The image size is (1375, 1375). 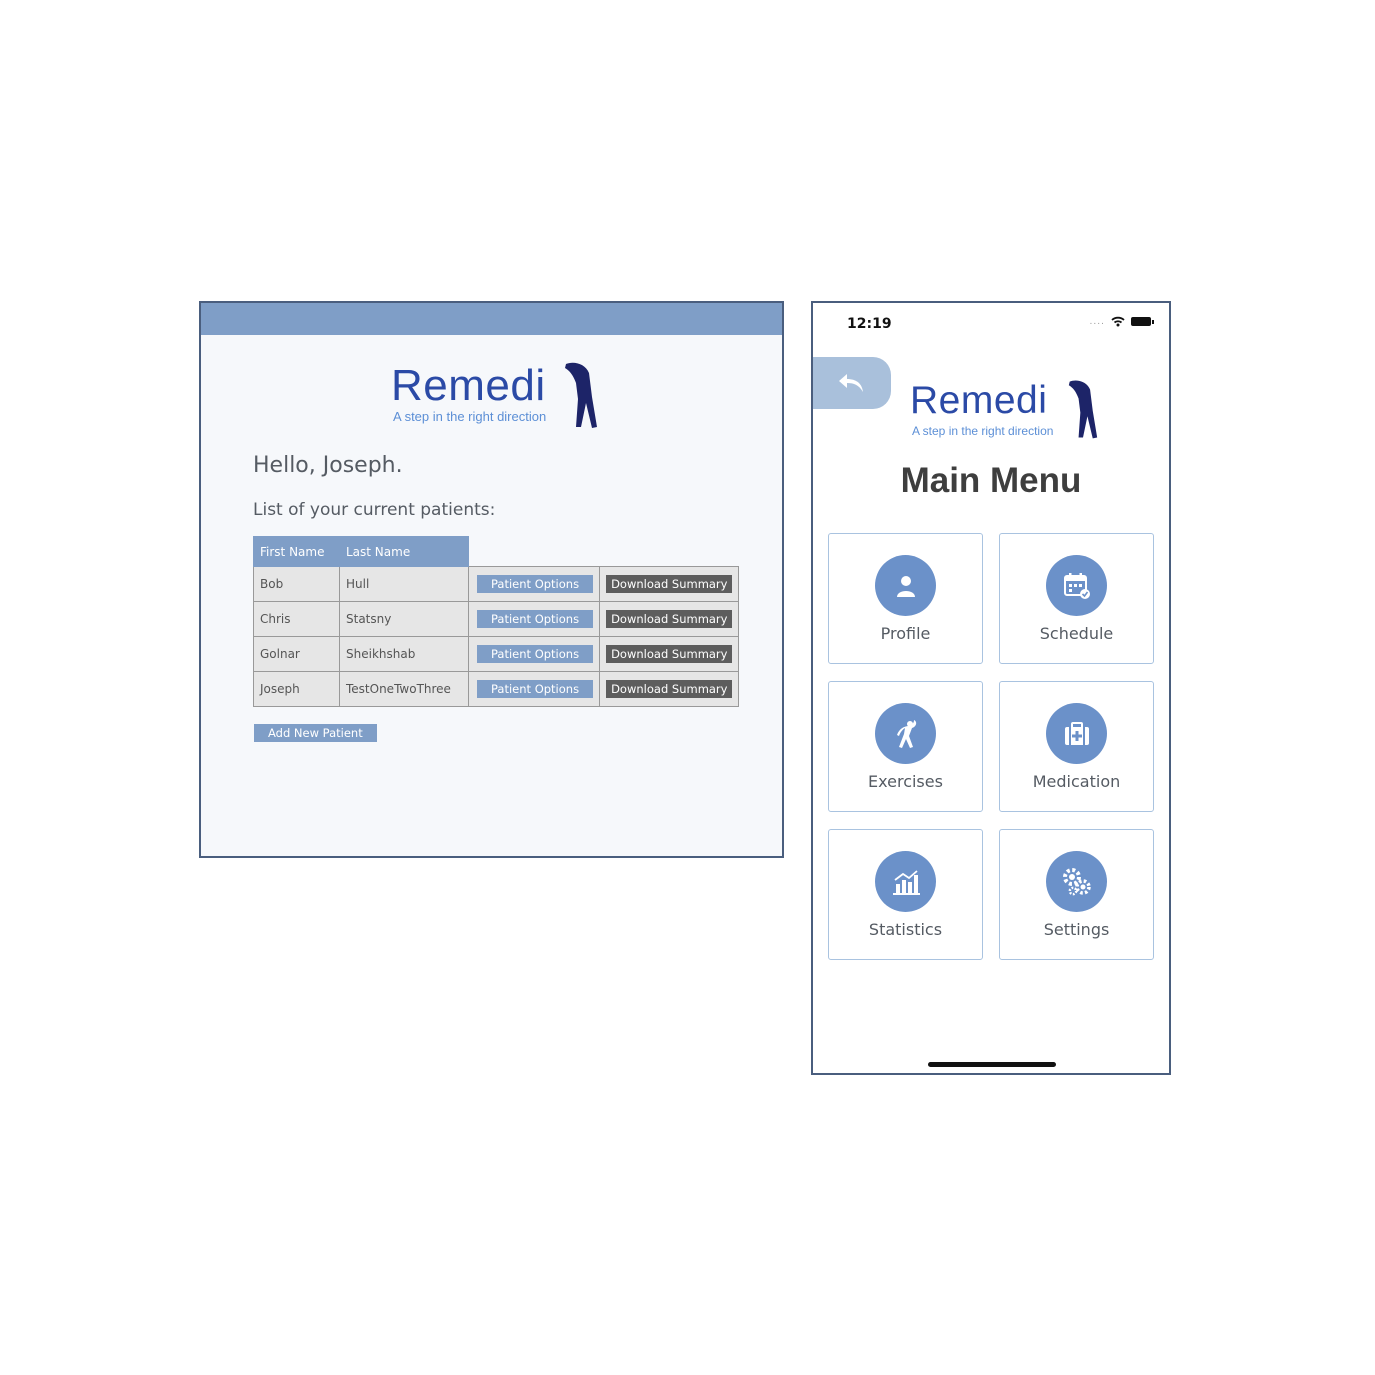 What do you see at coordinates (296, 619) in the screenshot?
I see `first-name-cell: Chris` at bounding box center [296, 619].